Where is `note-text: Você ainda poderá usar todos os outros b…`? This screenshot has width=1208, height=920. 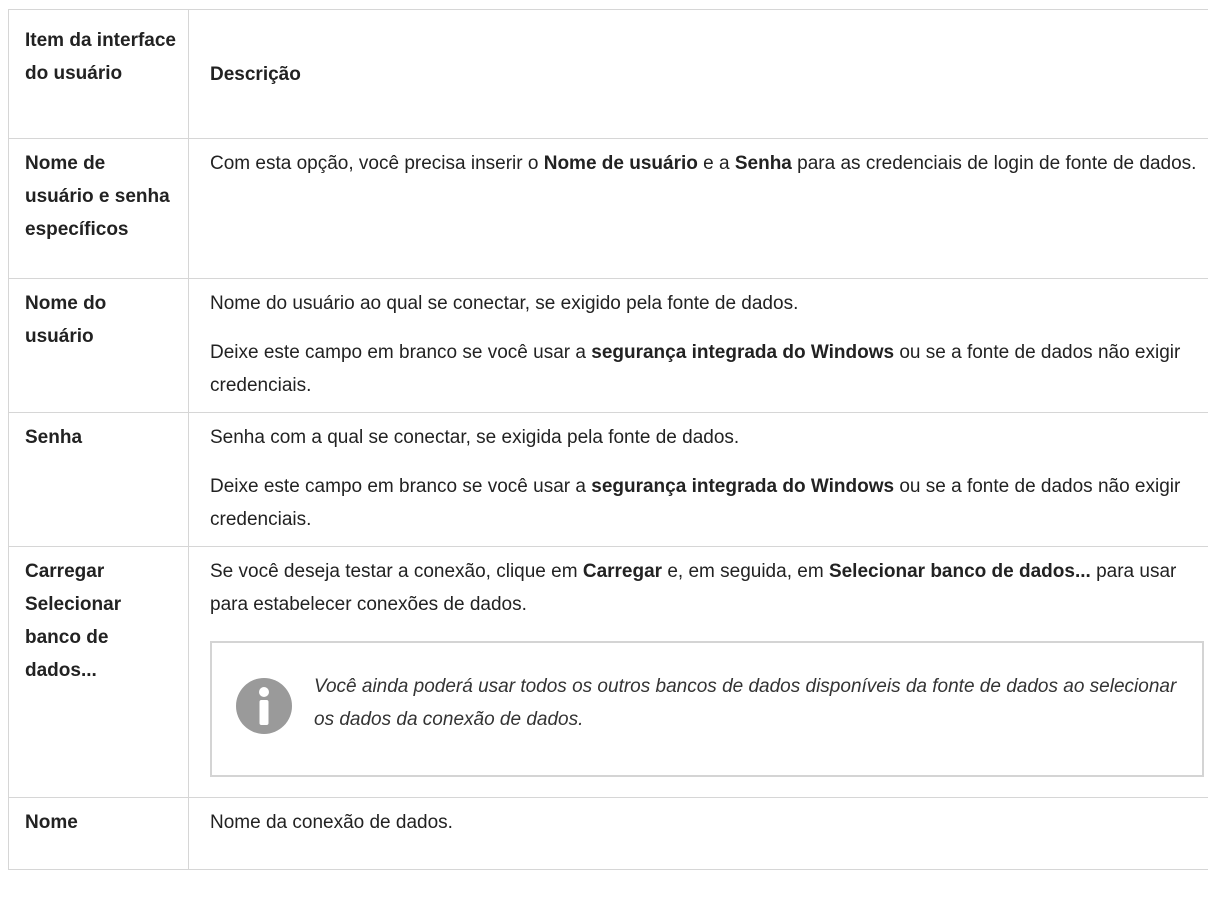 note-text: Você ainda poderá usar todos os outros b… is located at coordinates (745, 703).